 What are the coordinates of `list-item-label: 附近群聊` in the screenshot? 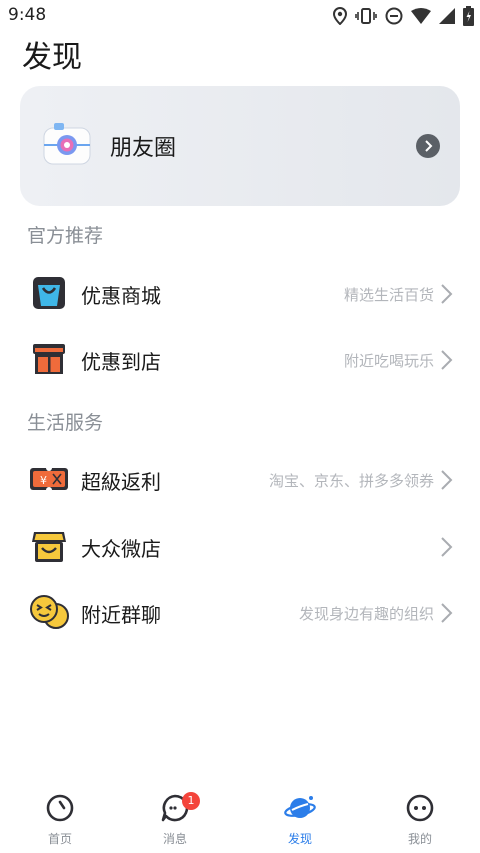 It's located at (121, 615).